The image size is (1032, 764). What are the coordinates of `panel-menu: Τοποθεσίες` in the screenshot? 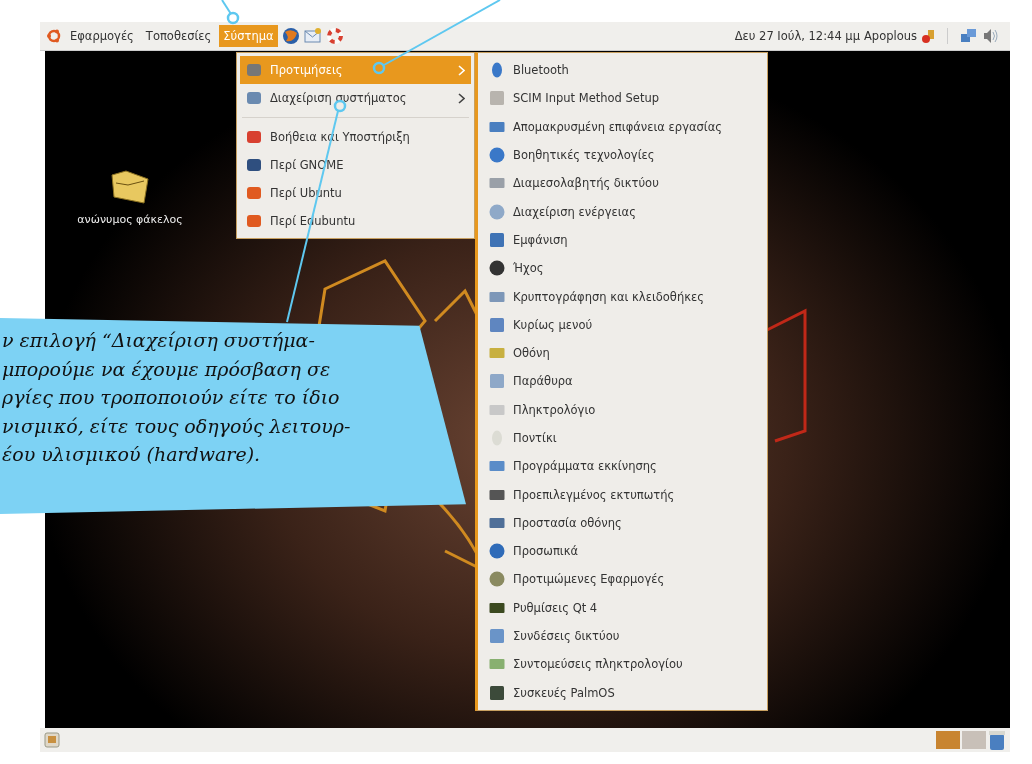 It's located at (178, 36).